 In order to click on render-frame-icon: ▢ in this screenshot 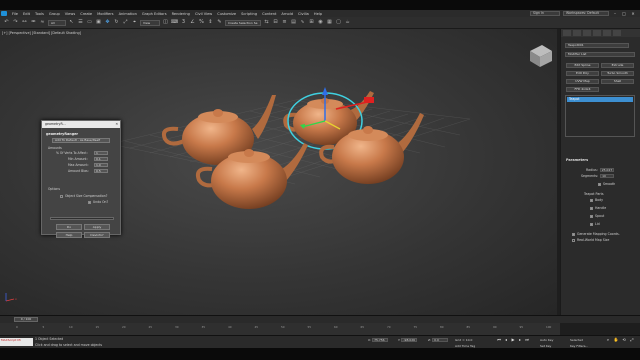, I will do `click(338, 22)`.